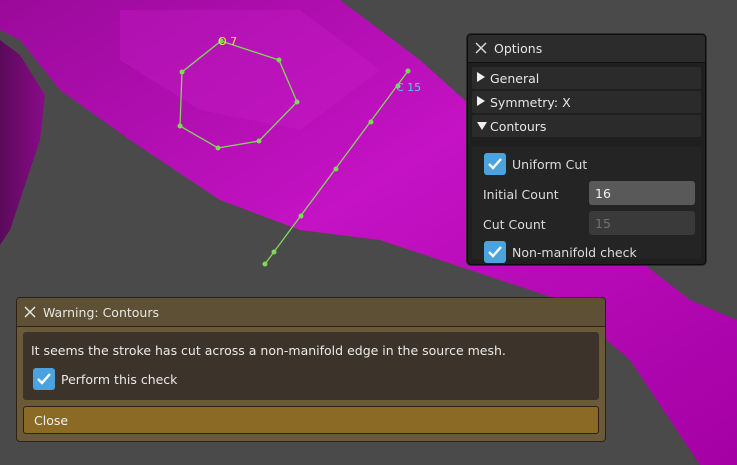 The height and width of the screenshot is (465, 737). I want to click on warning-title: Warning: Contours, so click(101, 312).